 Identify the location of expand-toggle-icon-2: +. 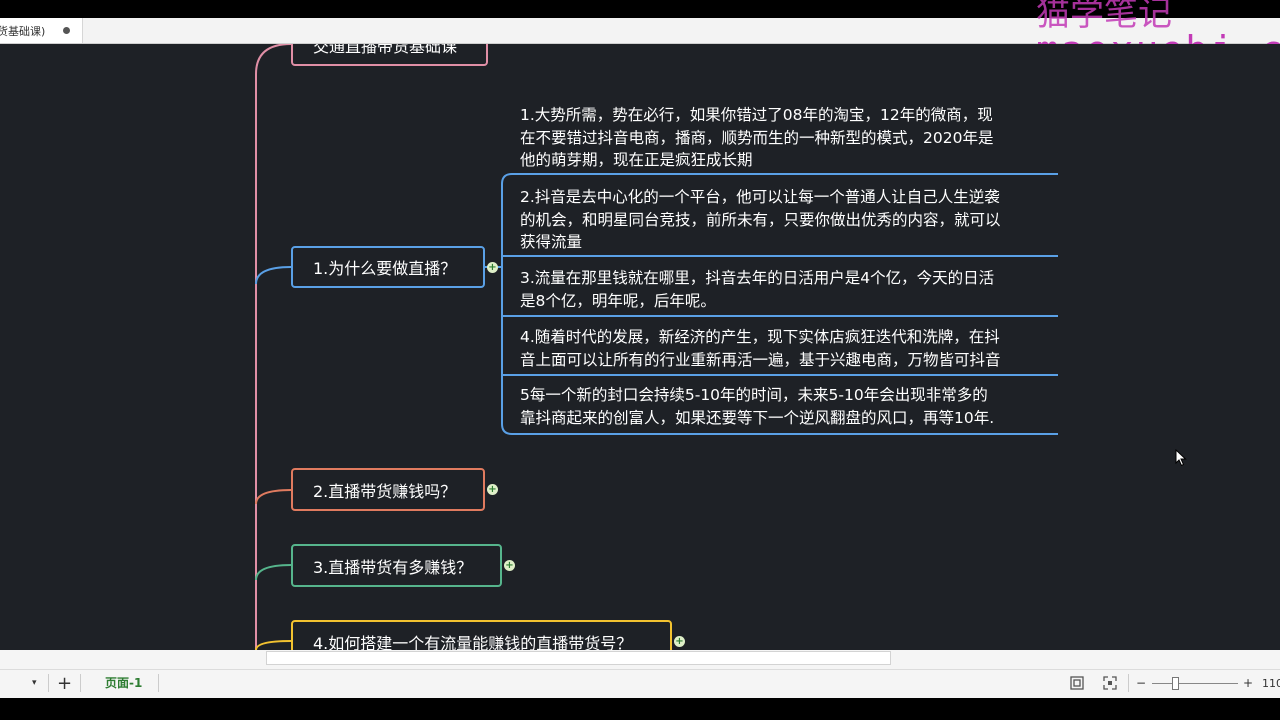
(492, 489).